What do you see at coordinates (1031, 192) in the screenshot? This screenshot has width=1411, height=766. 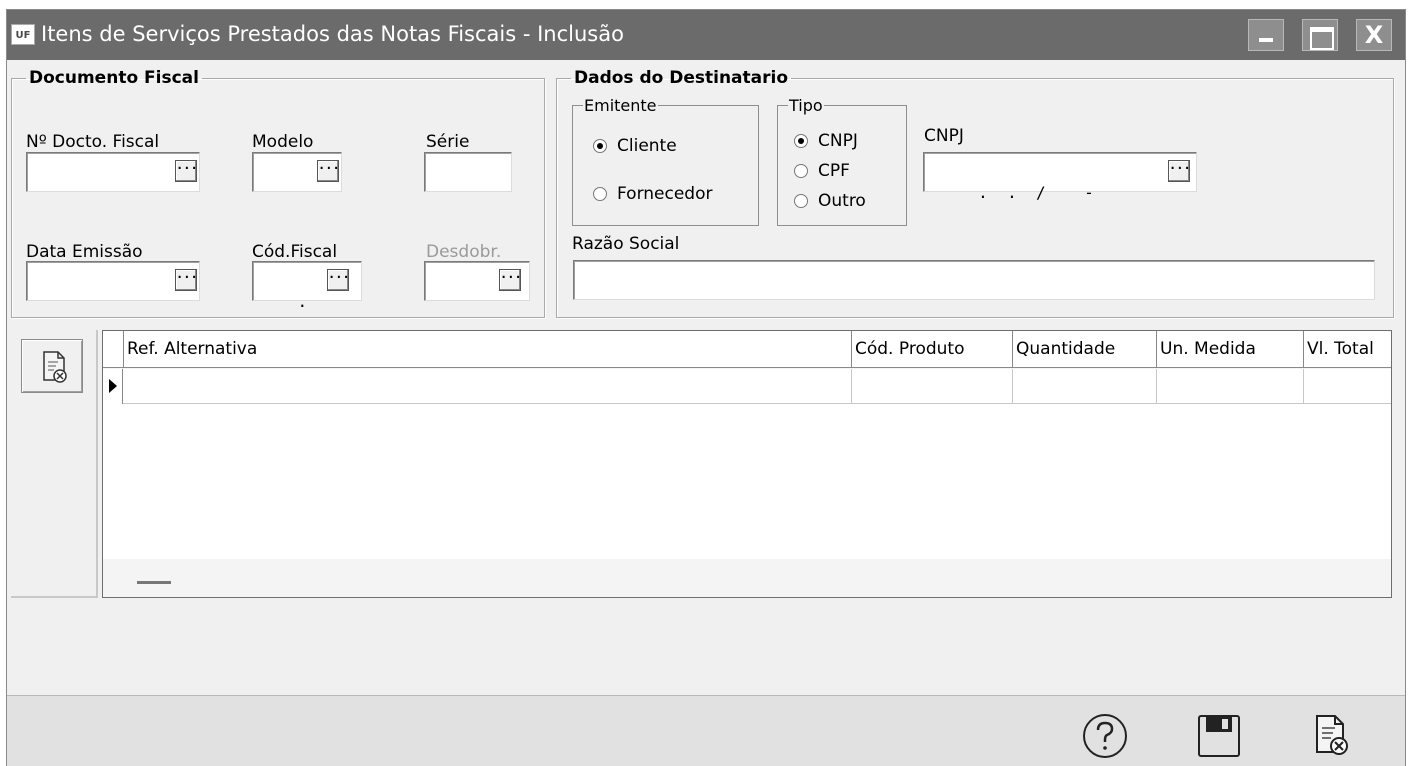 I see `cnpj-value: . . / -` at bounding box center [1031, 192].